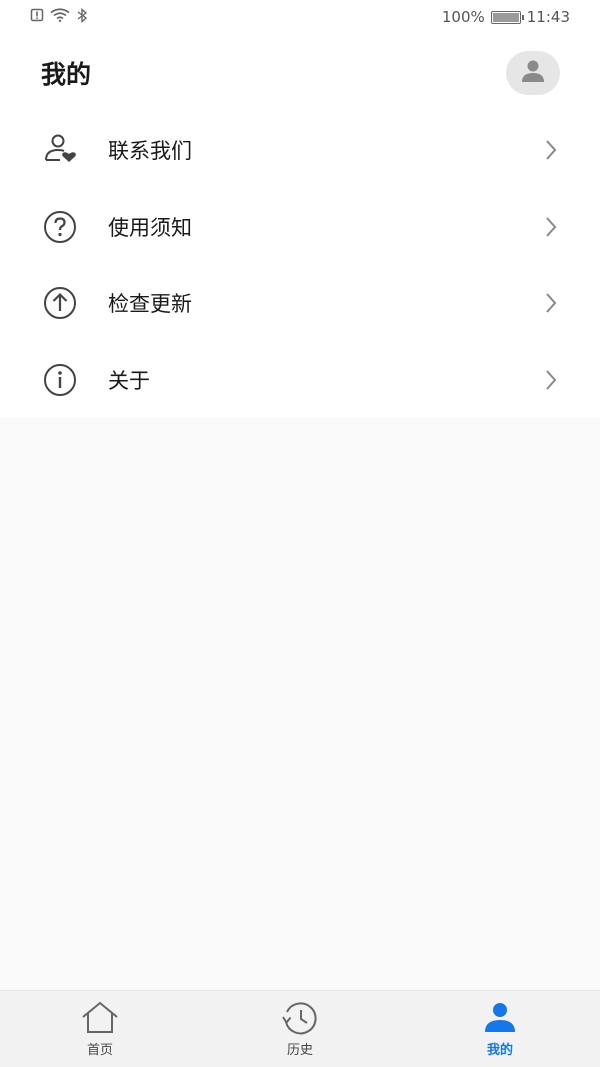 Image resolution: width=600 pixels, height=1067 pixels. Describe the element at coordinates (150, 151) in the screenshot. I see `menu-item-label: 联系我们` at that location.